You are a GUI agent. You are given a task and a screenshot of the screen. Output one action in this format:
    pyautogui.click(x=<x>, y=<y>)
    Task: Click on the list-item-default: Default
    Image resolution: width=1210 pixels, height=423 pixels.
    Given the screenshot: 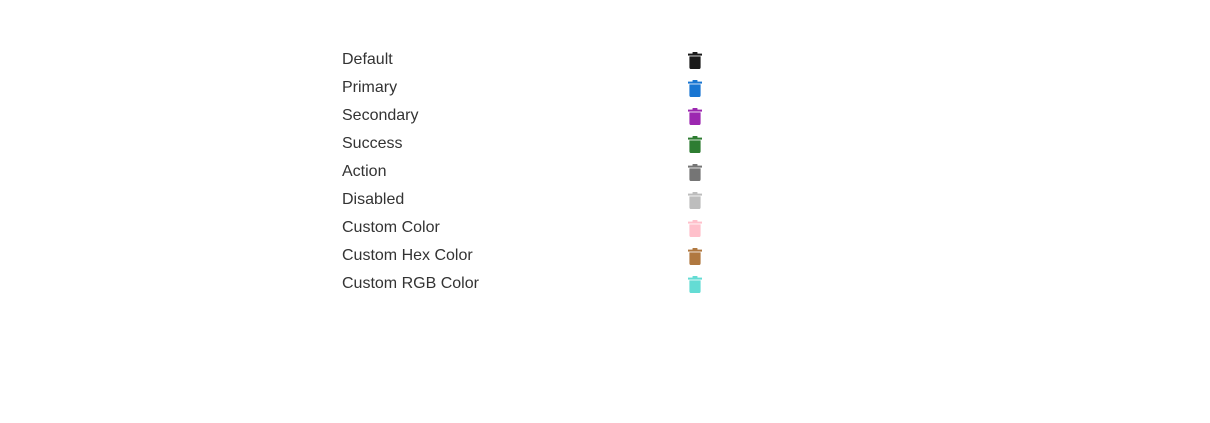 What is the action you would take?
    pyautogui.click(x=532, y=60)
    